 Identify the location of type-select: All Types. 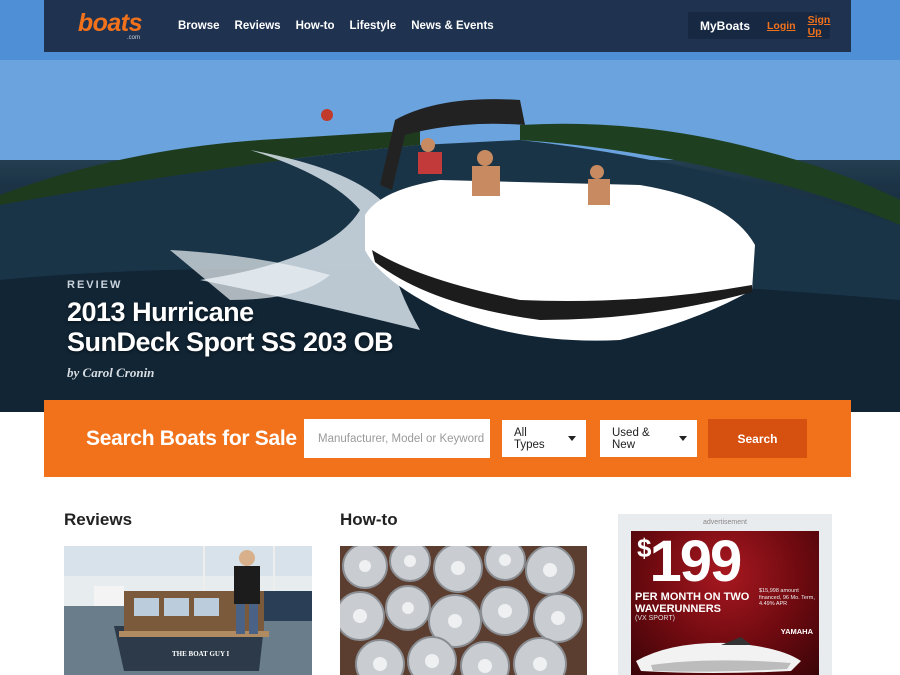
(544, 438).